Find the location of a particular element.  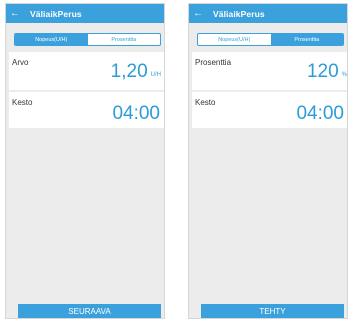

percent-unit: % is located at coordinates (344, 75).